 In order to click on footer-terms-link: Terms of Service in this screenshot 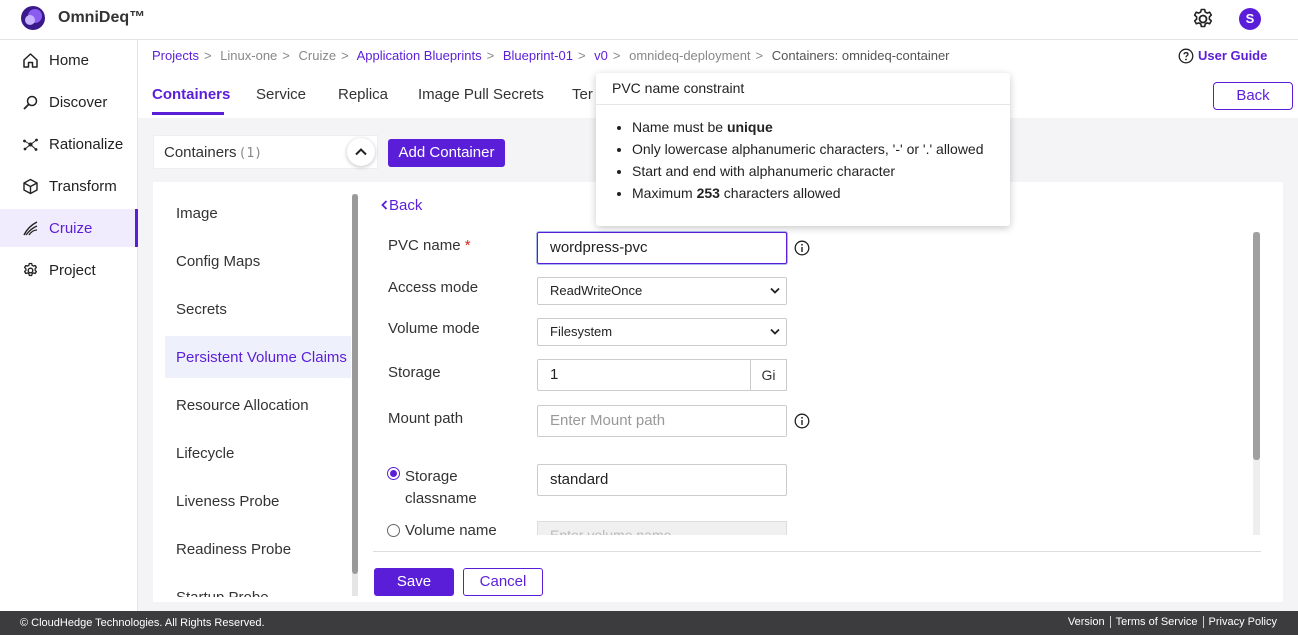, I will do `click(1156, 622)`.